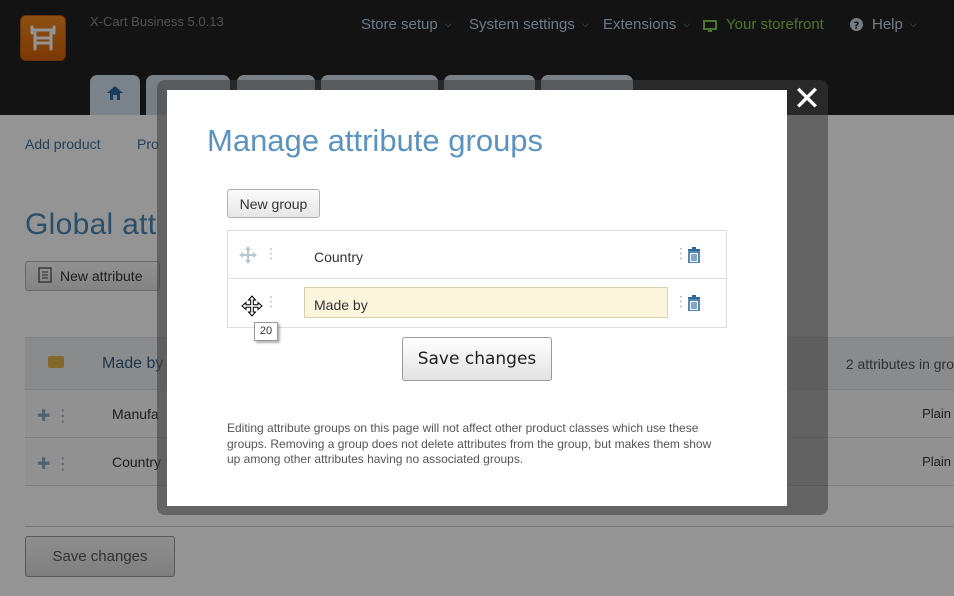  What do you see at coordinates (248, 255) in the screenshot?
I see `move-icon` at bounding box center [248, 255].